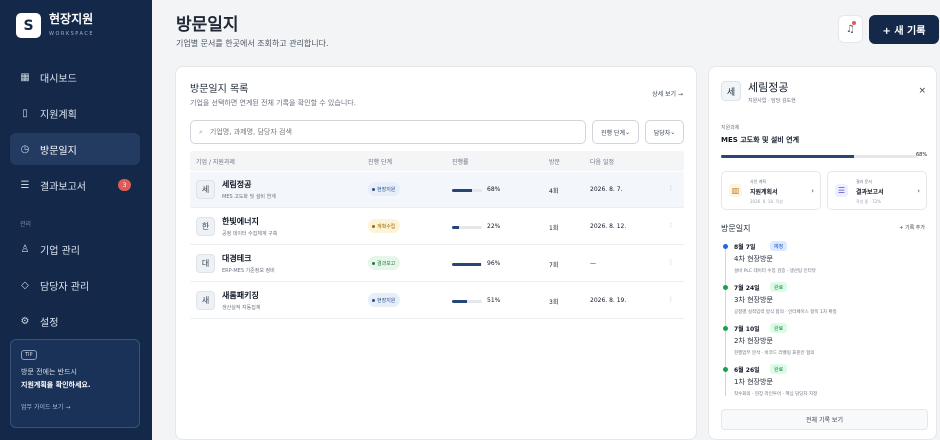 The width and height of the screenshot is (940, 440). Describe the element at coordinates (602, 162) in the screenshot. I see `column-next: 다음 일정` at that location.